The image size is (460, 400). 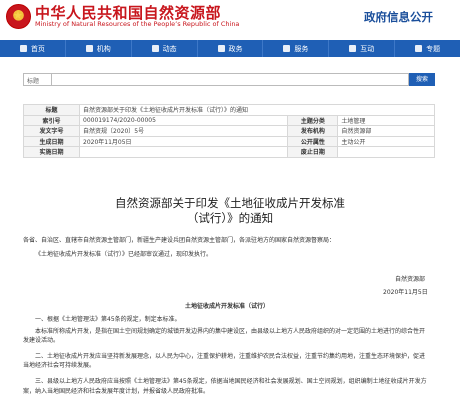 I want to click on nav-item-topics: 专题, so click(x=427, y=48).